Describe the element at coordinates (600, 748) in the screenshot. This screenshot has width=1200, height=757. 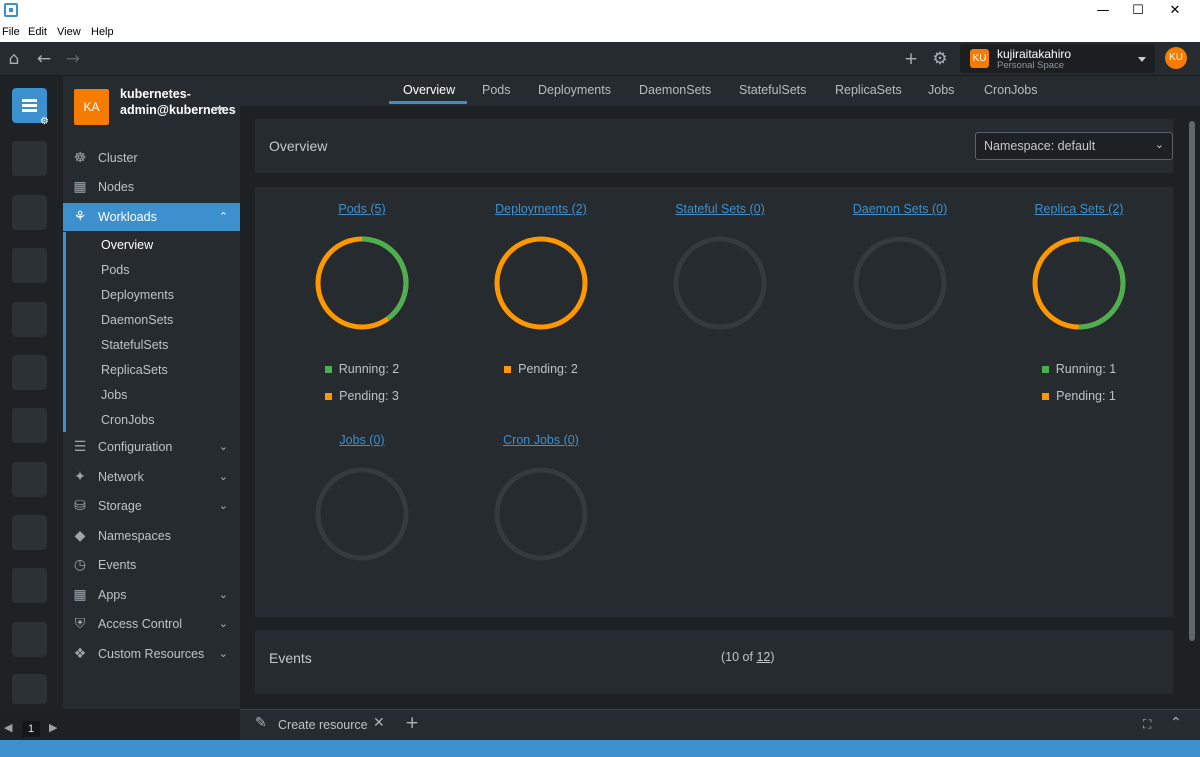
I see `status-bar` at that location.